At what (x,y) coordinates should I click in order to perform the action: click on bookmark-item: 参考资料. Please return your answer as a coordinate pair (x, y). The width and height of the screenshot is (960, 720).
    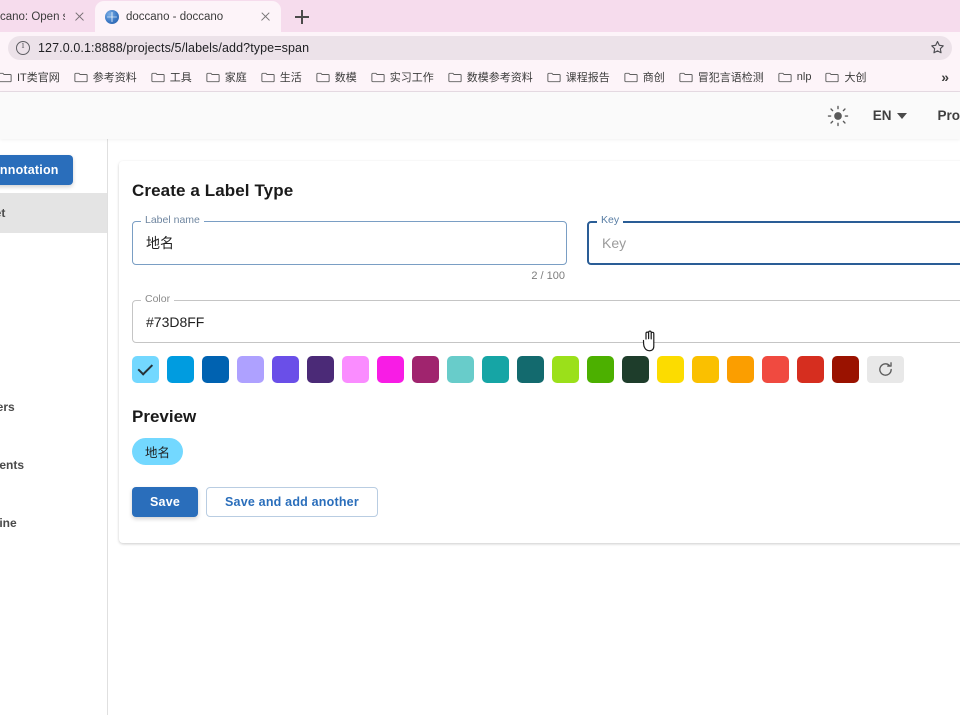
    Looking at the image, I should click on (105, 77).